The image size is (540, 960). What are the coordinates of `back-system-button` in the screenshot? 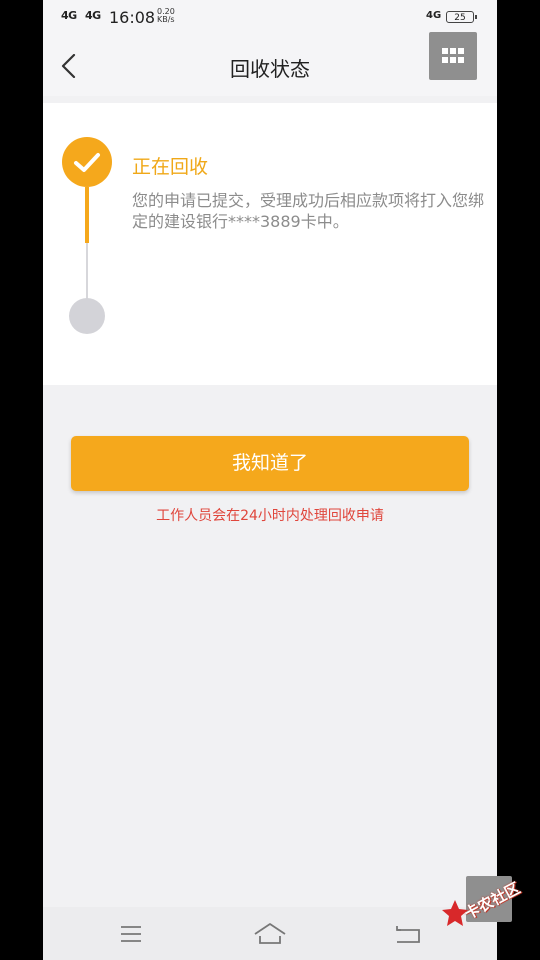 It's located at (407, 934).